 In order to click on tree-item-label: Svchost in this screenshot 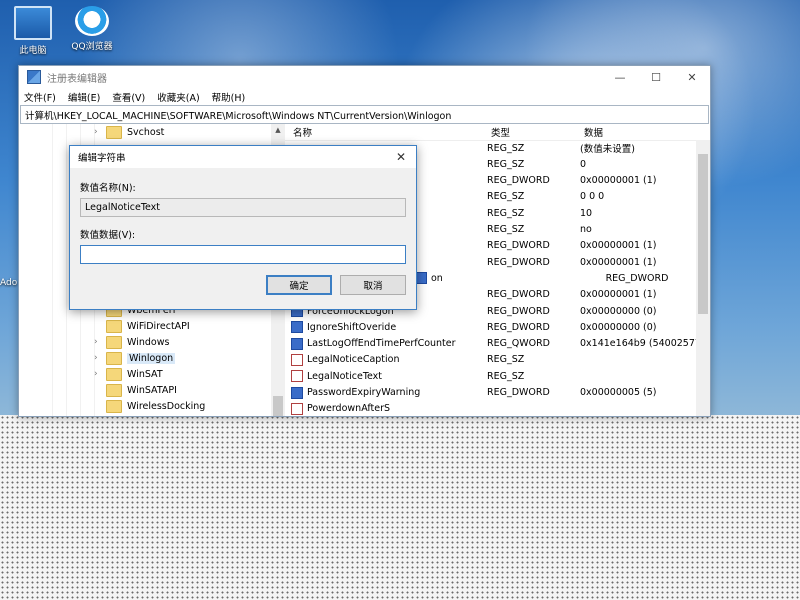, I will do `click(146, 132)`.